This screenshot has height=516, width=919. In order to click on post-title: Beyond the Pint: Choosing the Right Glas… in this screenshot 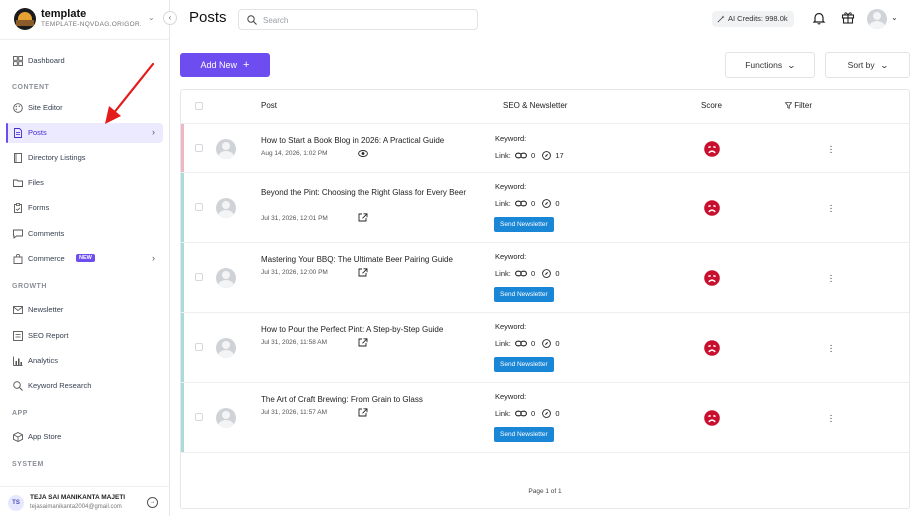, I will do `click(368, 193)`.